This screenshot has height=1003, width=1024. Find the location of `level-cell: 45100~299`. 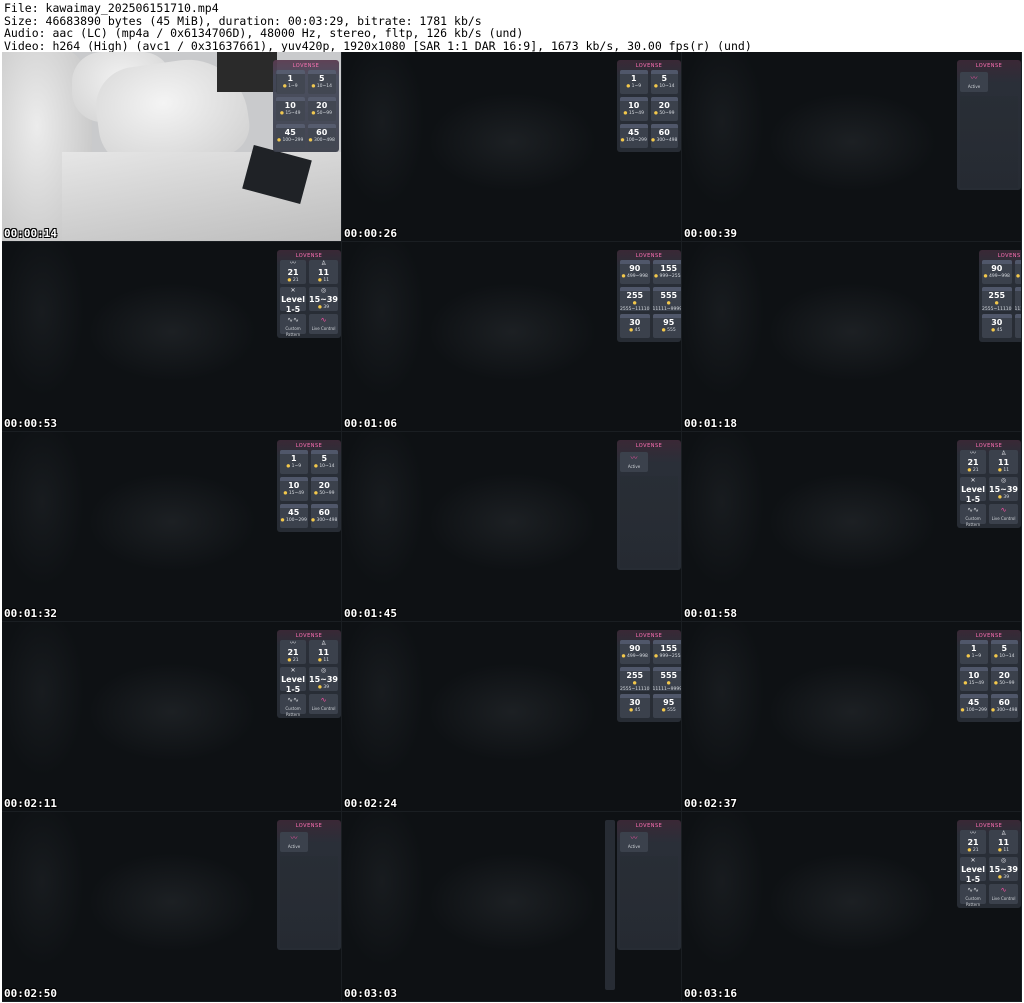

level-cell: 45100~299 is located at coordinates (634, 136).